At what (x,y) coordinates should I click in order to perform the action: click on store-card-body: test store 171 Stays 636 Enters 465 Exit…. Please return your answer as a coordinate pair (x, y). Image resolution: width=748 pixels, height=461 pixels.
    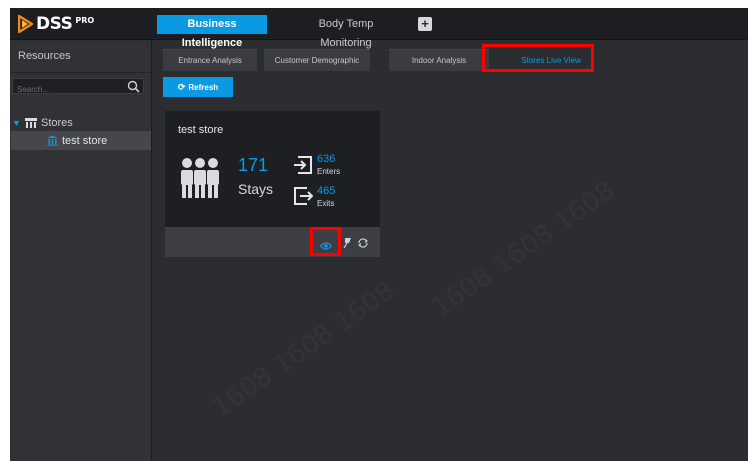
    Looking at the image, I should click on (272, 169).